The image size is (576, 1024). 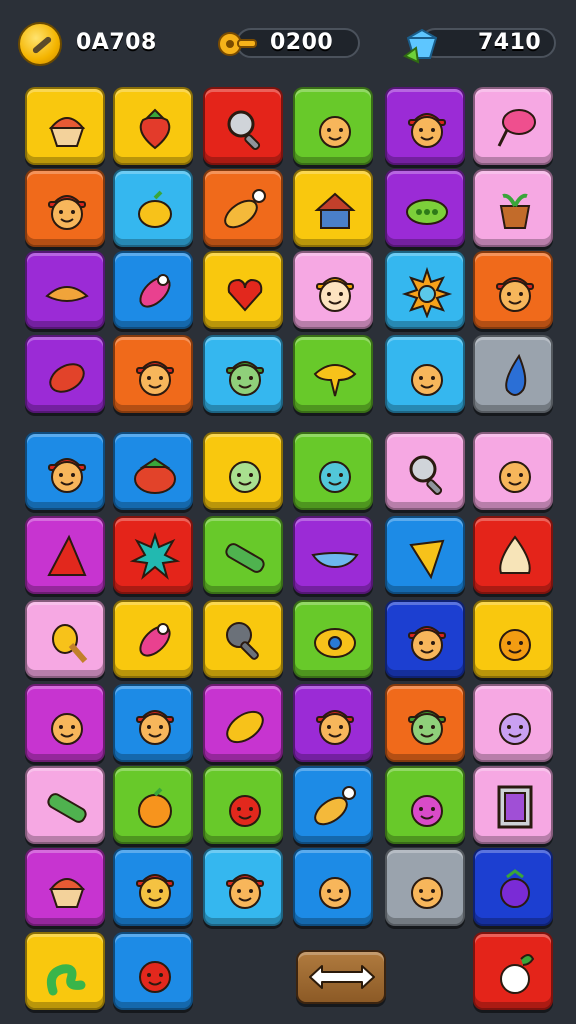 I want to click on sun-icon, so click(x=427, y=292).